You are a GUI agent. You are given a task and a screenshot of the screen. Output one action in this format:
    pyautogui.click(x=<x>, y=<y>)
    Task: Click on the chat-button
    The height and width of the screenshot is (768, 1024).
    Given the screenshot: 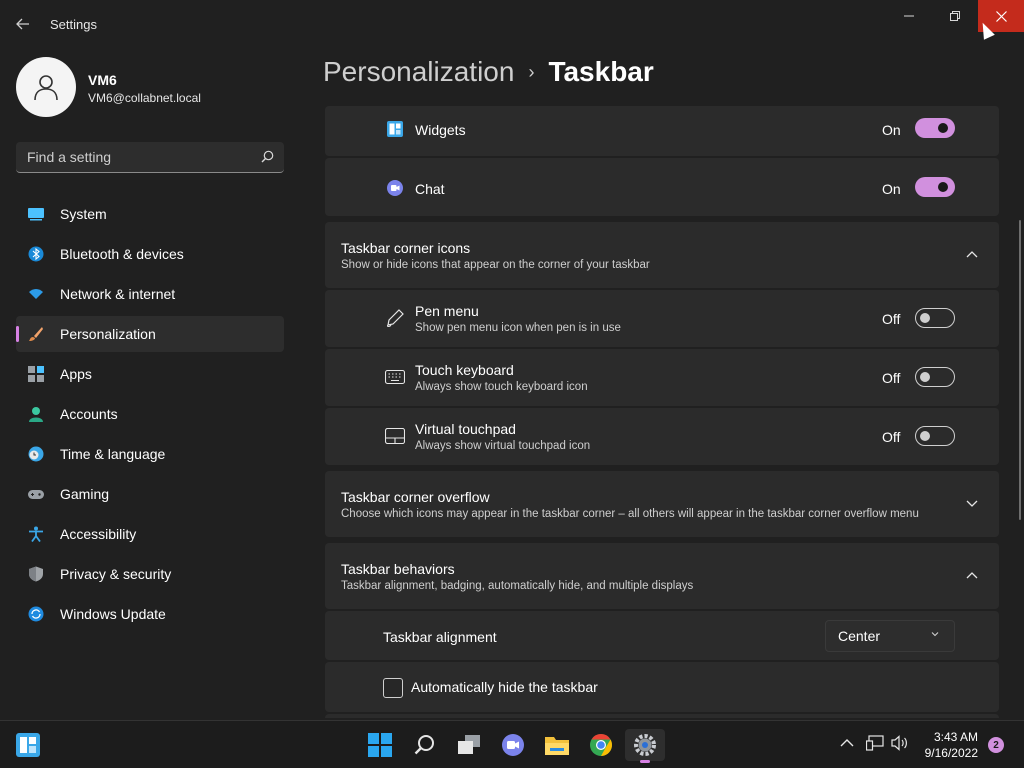 What is the action you would take?
    pyautogui.click(x=513, y=745)
    